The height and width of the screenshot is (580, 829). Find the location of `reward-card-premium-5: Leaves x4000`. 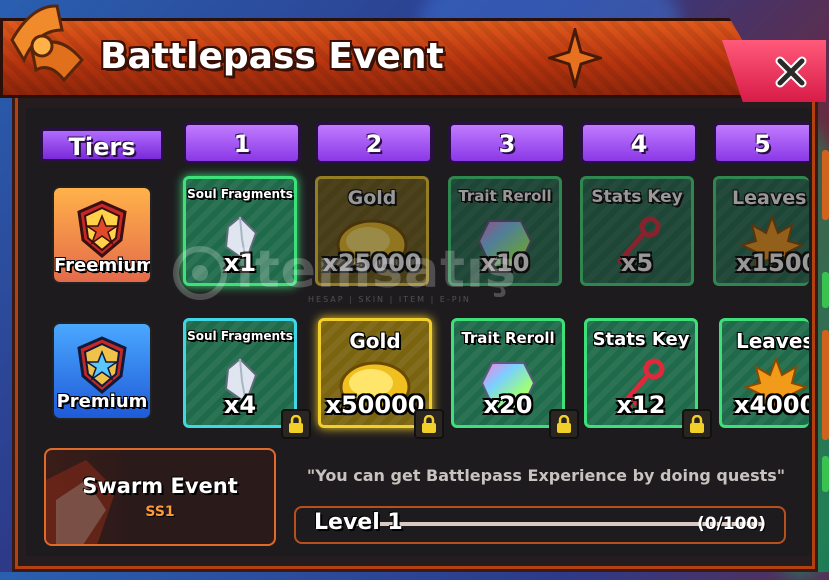

reward-card-premium-5: Leaves x4000 is located at coordinates (764, 373).